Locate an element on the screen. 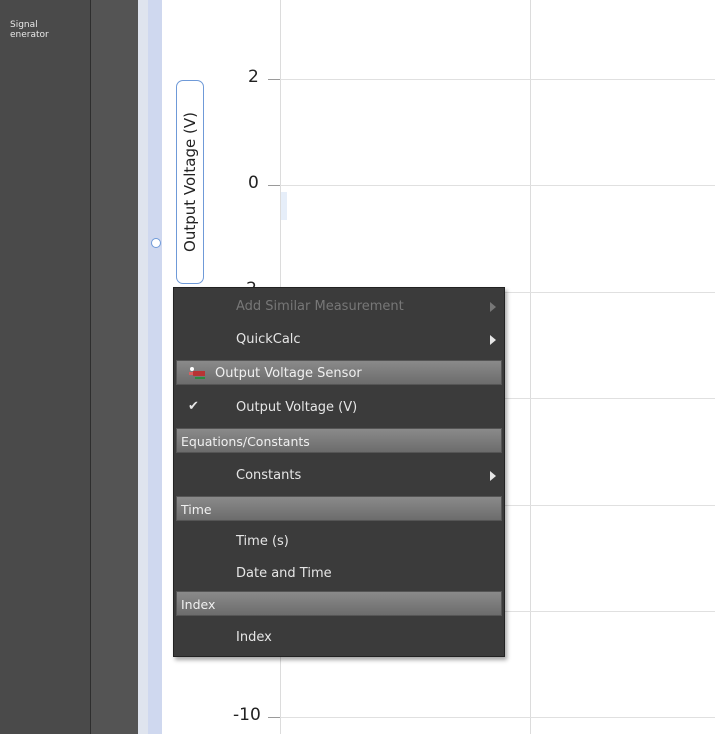 Image resolution: width=715 pixels, height=734 pixels. checkmark-icon: ✔ is located at coordinates (193, 406).